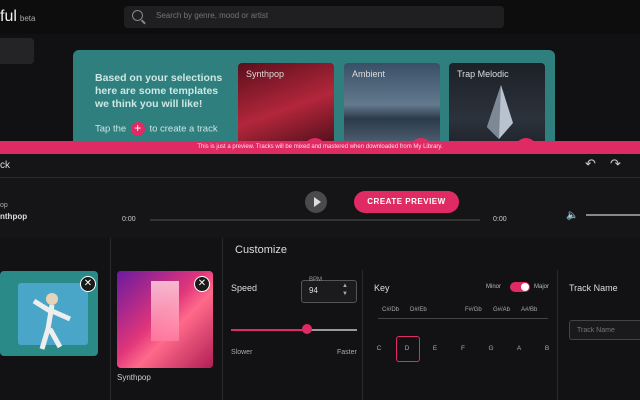 The image size is (640, 400). Describe the element at coordinates (407, 348) in the screenshot. I see `key-note: D` at that location.